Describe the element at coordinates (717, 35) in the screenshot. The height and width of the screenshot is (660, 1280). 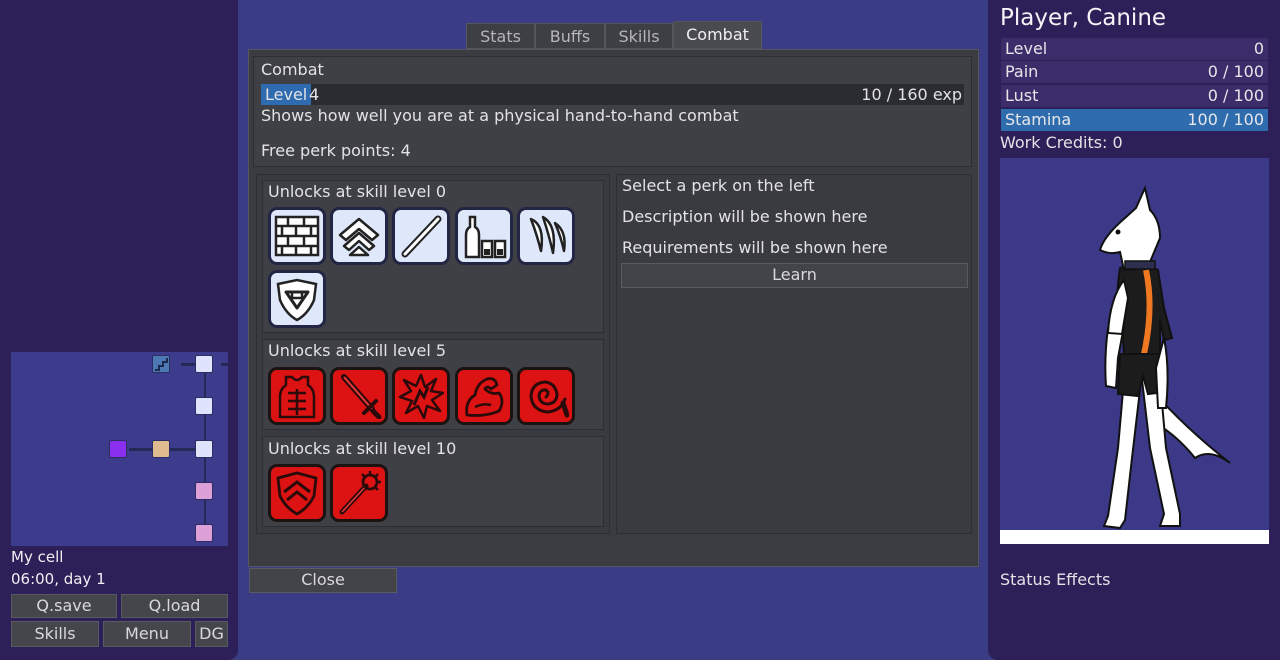
I see `tab-combat: Combat` at that location.